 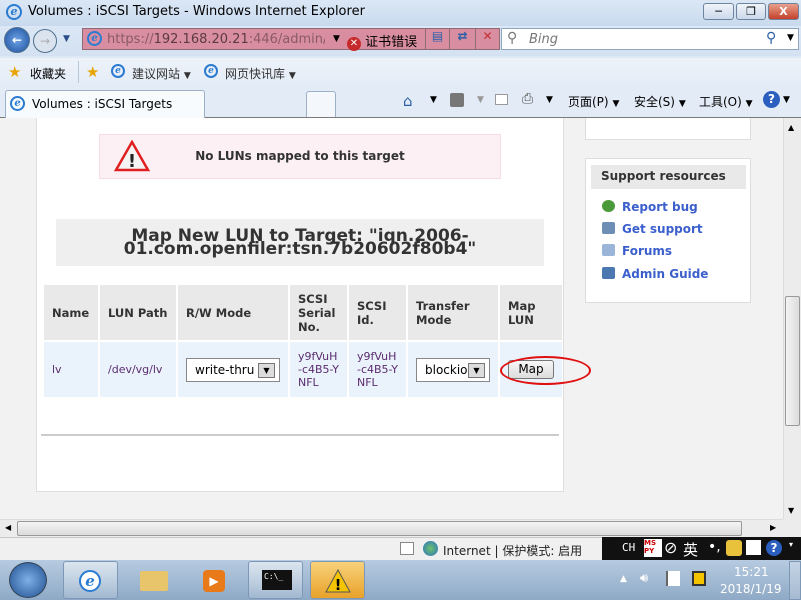 What do you see at coordinates (407, 548) in the screenshot?
I see `blocked-content-icon` at bounding box center [407, 548].